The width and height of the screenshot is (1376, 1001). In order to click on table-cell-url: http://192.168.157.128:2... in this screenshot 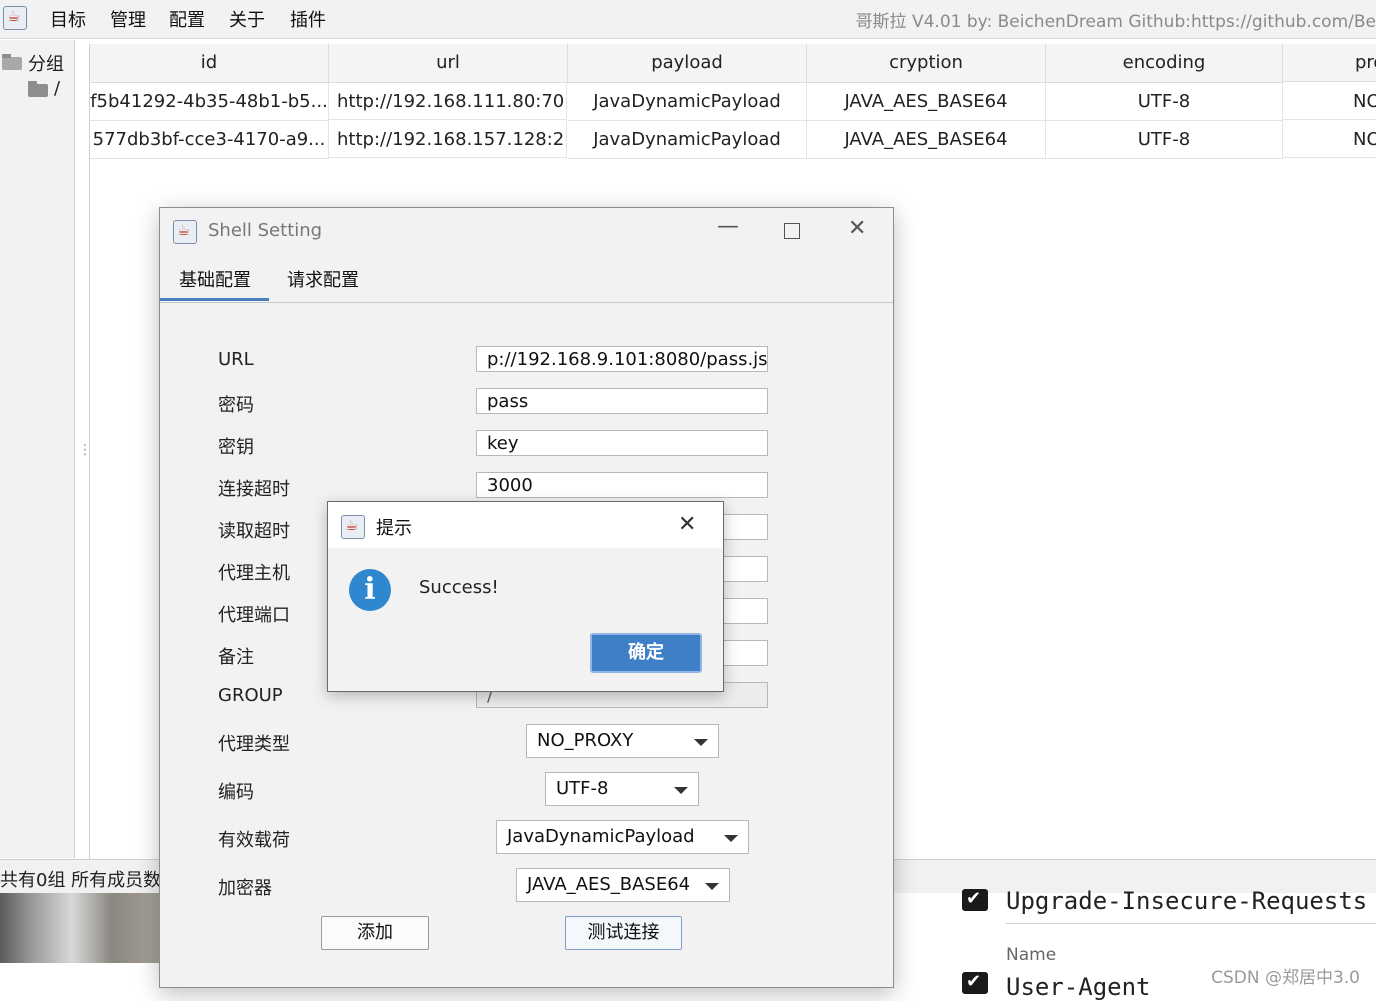, I will do `click(448, 139)`.